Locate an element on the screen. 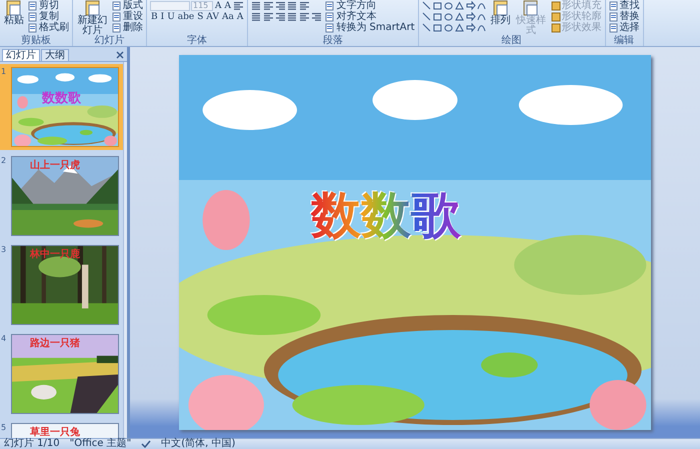 This screenshot has height=449, width=700. group-label: 段落 is located at coordinates (333, 40).